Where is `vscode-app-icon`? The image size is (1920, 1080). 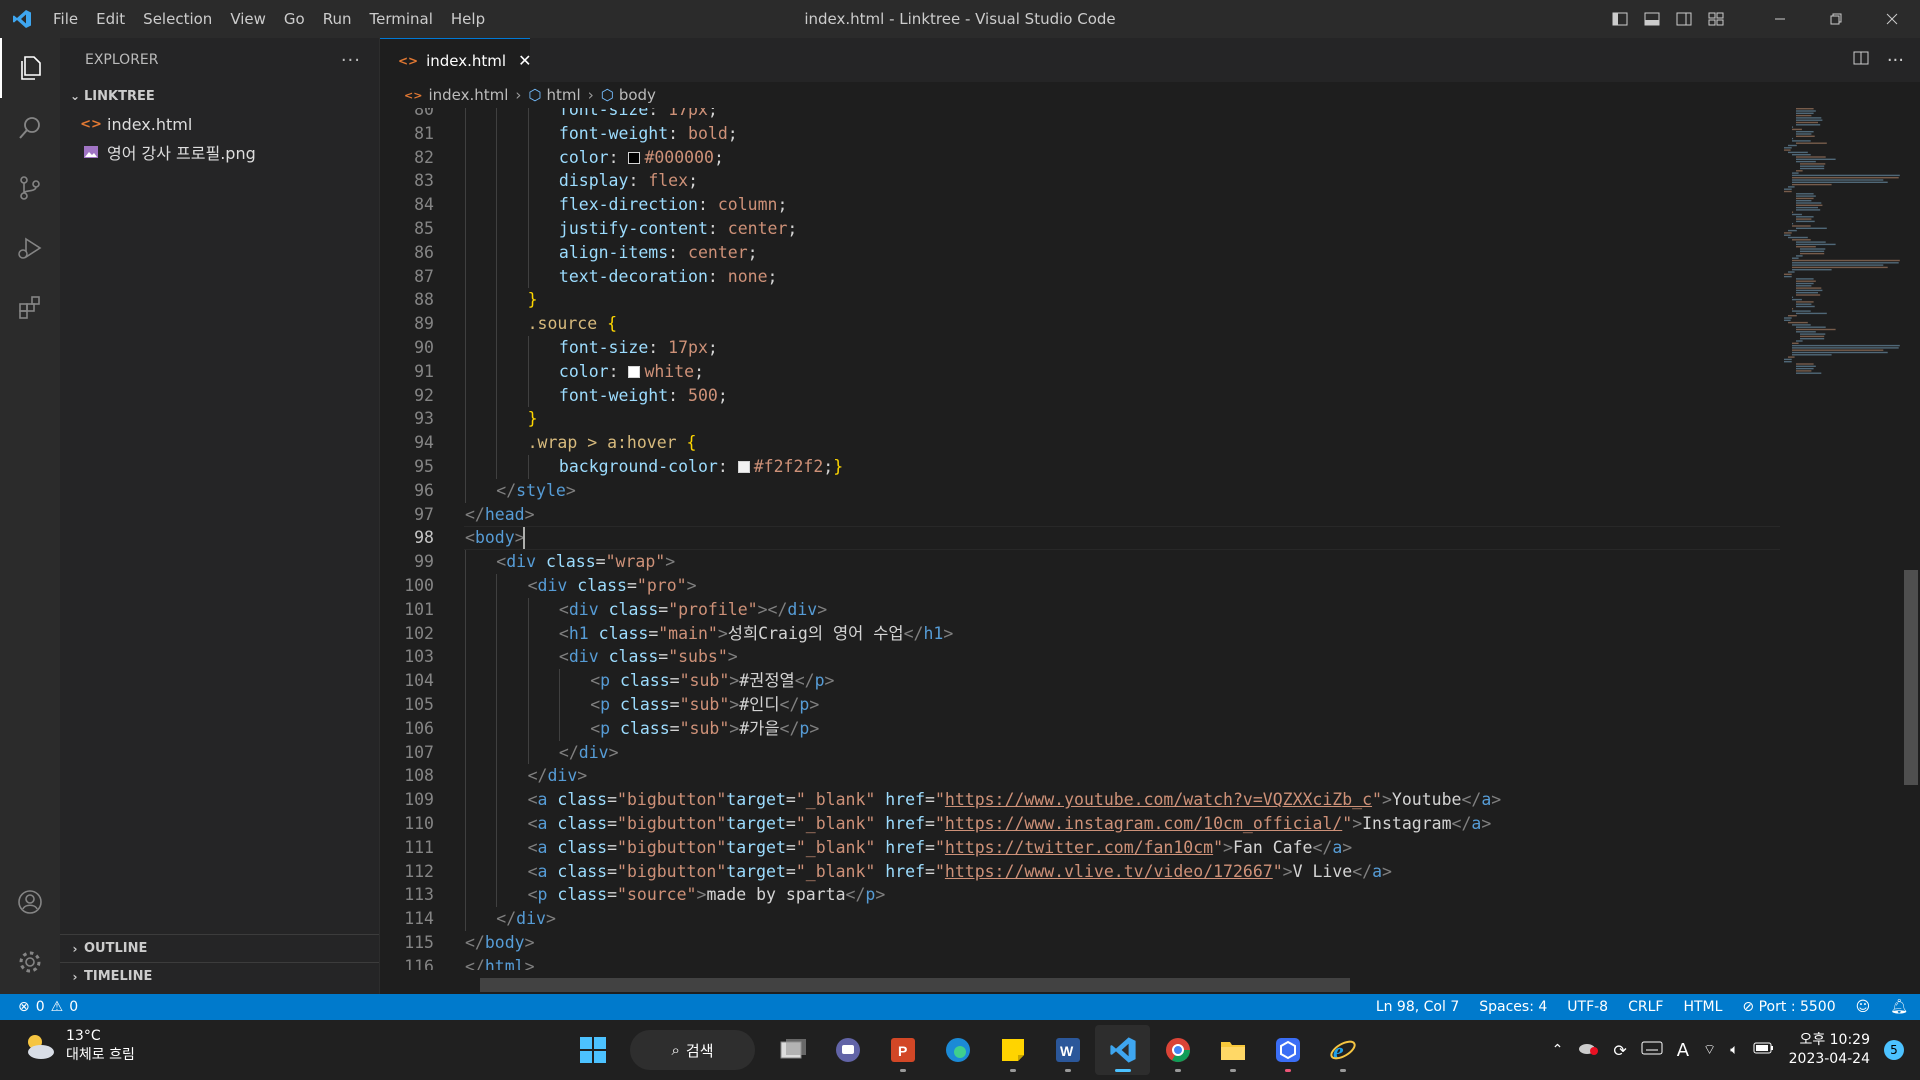
vscode-app-icon is located at coordinates (1122, 1050).